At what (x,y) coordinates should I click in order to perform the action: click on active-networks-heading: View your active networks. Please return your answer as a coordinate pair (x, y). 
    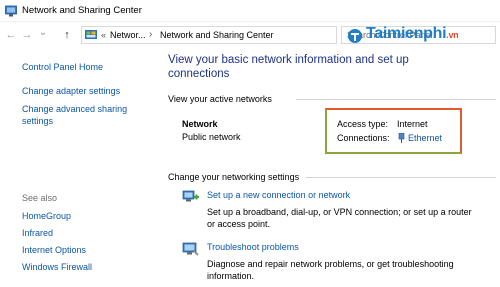
    Looking at the image, I should click on (220, 99).